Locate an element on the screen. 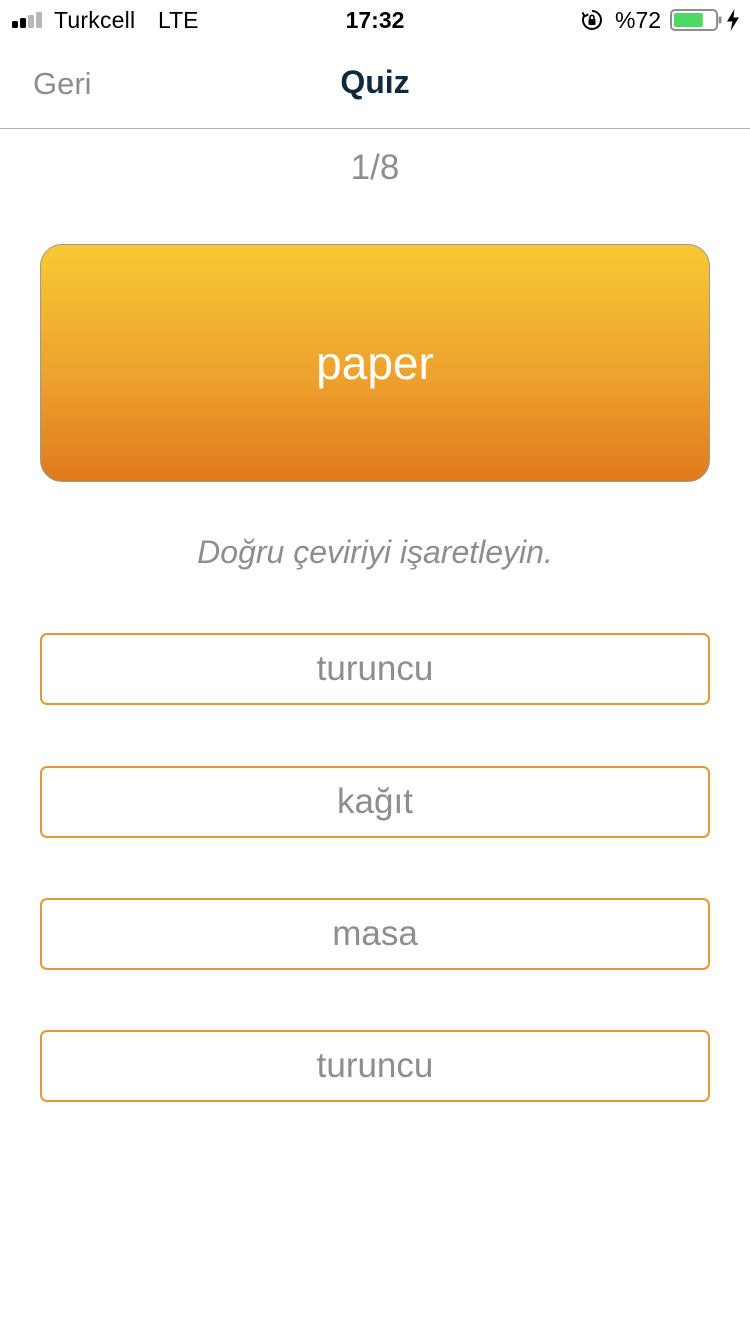 The width and height of the screenshot is (750, 1334). battery-icon is located at coordinates (696, 20).